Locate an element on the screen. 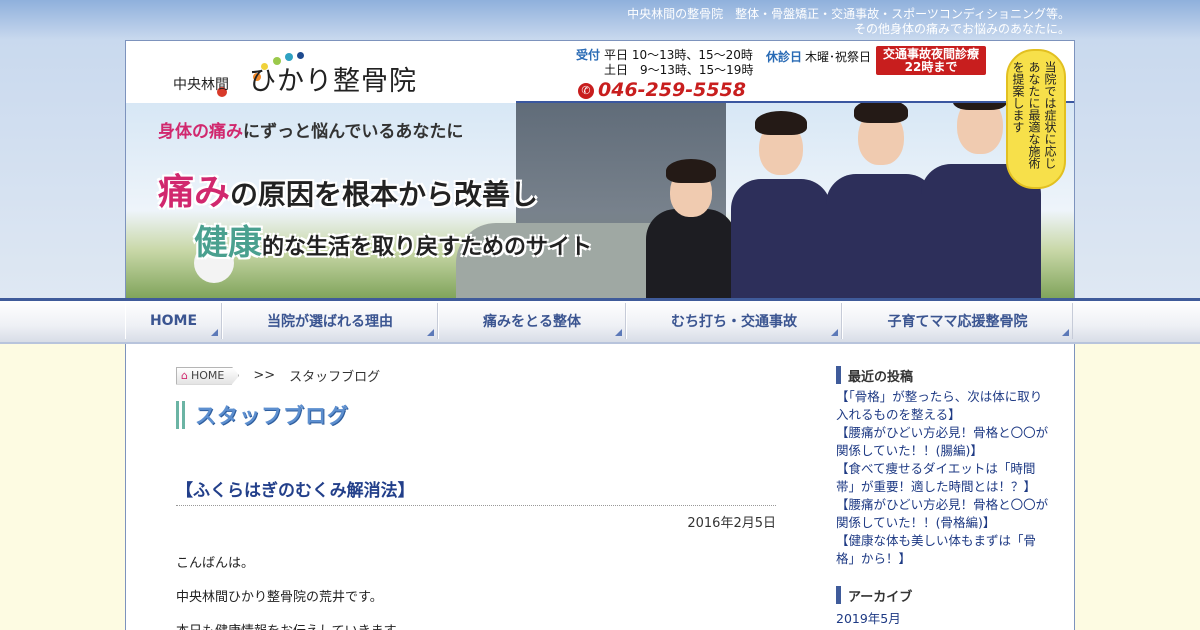  breadcrumb-current: スタッフブログ is located at coordinates (335, 377).